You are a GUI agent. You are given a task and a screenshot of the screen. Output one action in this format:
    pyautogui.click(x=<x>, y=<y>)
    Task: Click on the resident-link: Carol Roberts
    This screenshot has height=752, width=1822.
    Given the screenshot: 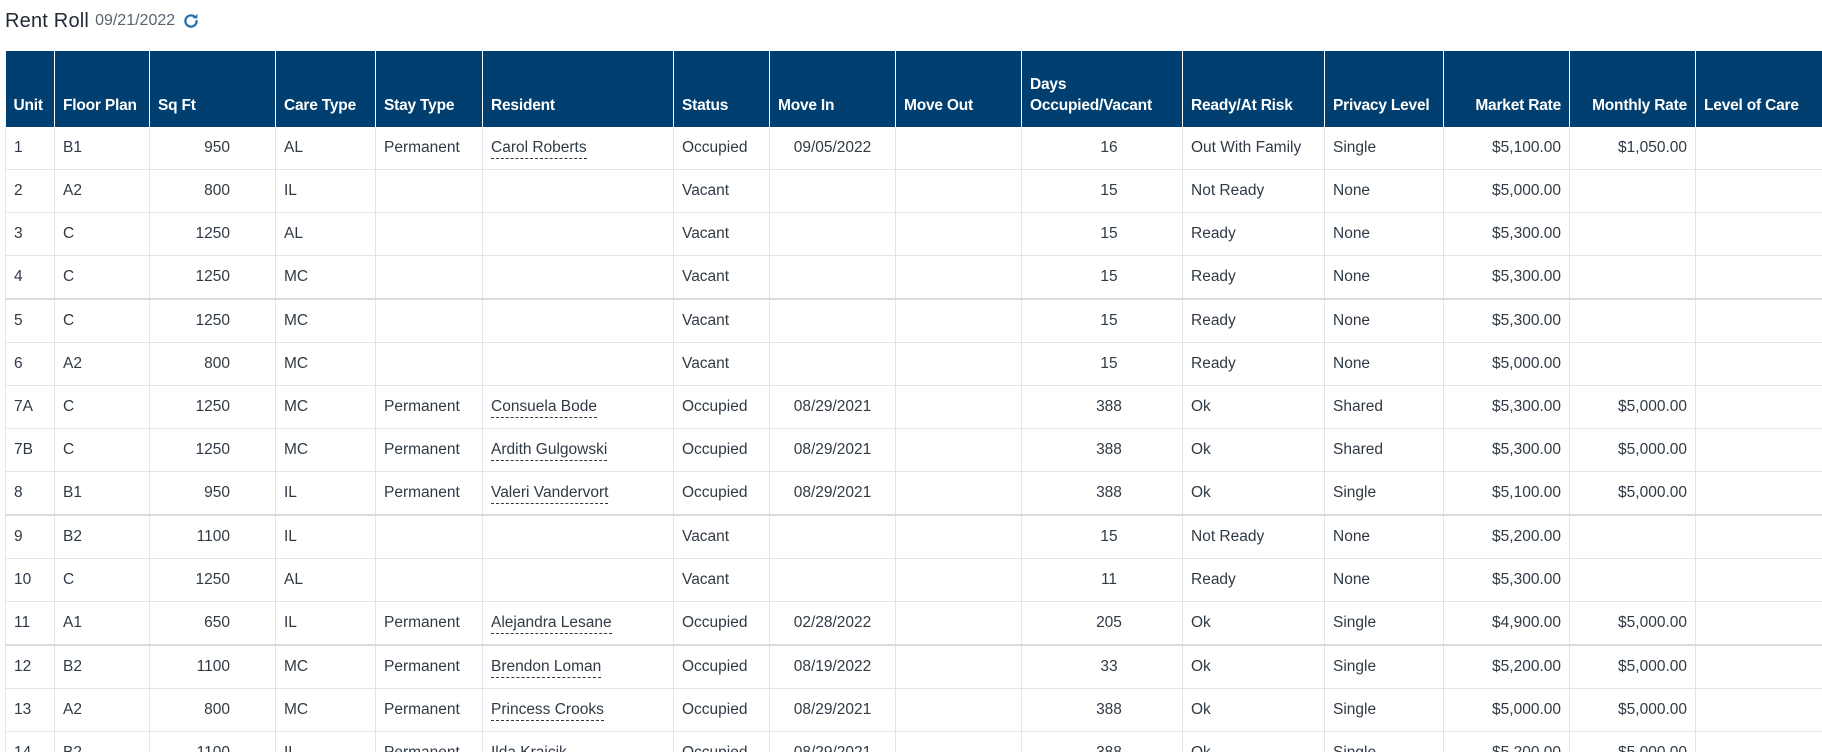 What is the action you would take?
    pyautogui.click(x=539, y=149)
    